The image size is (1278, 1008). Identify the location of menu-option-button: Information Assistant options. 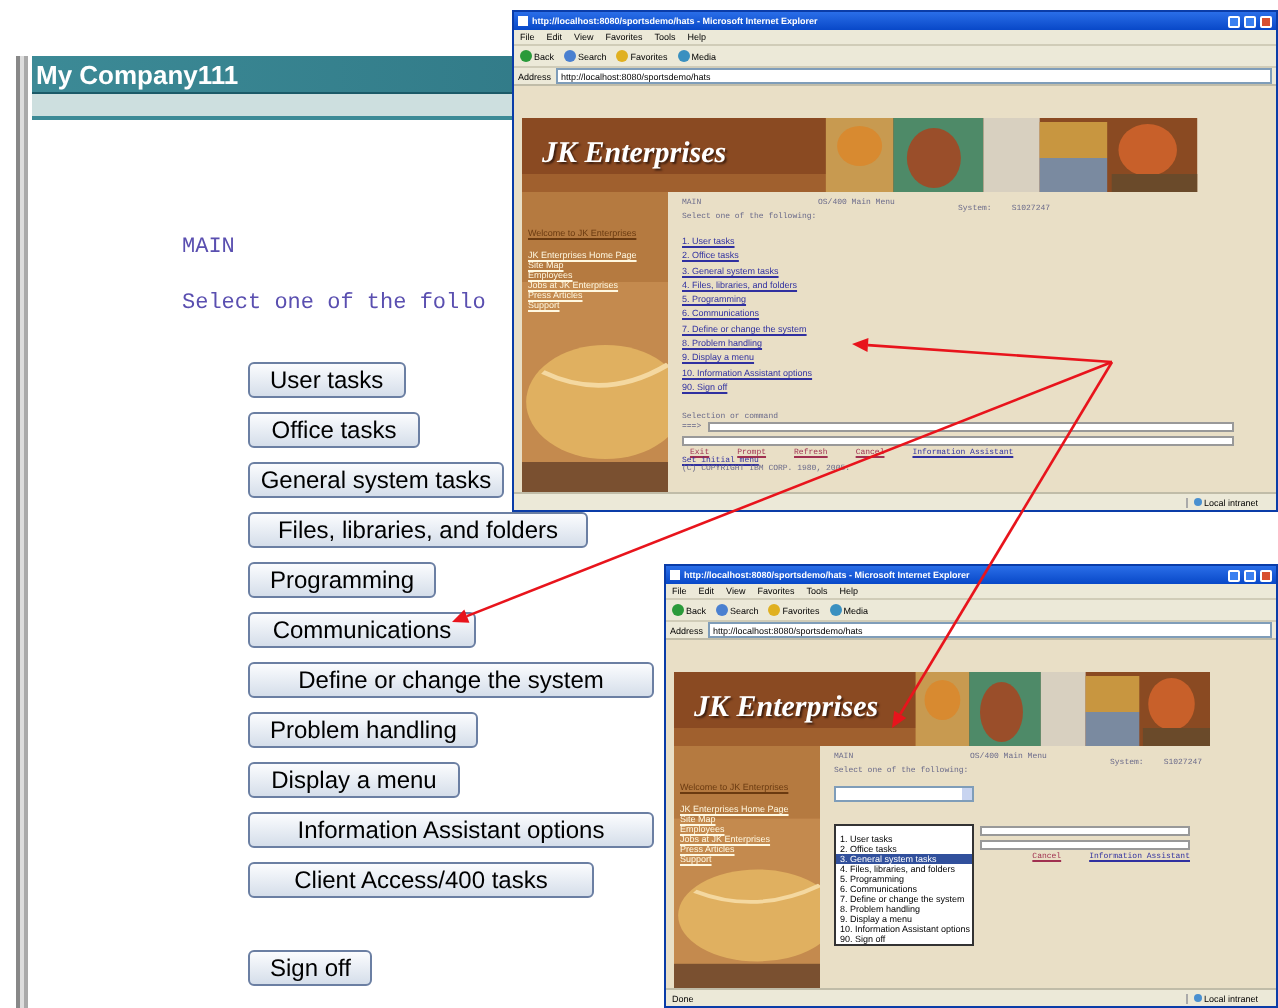
(451, 830).